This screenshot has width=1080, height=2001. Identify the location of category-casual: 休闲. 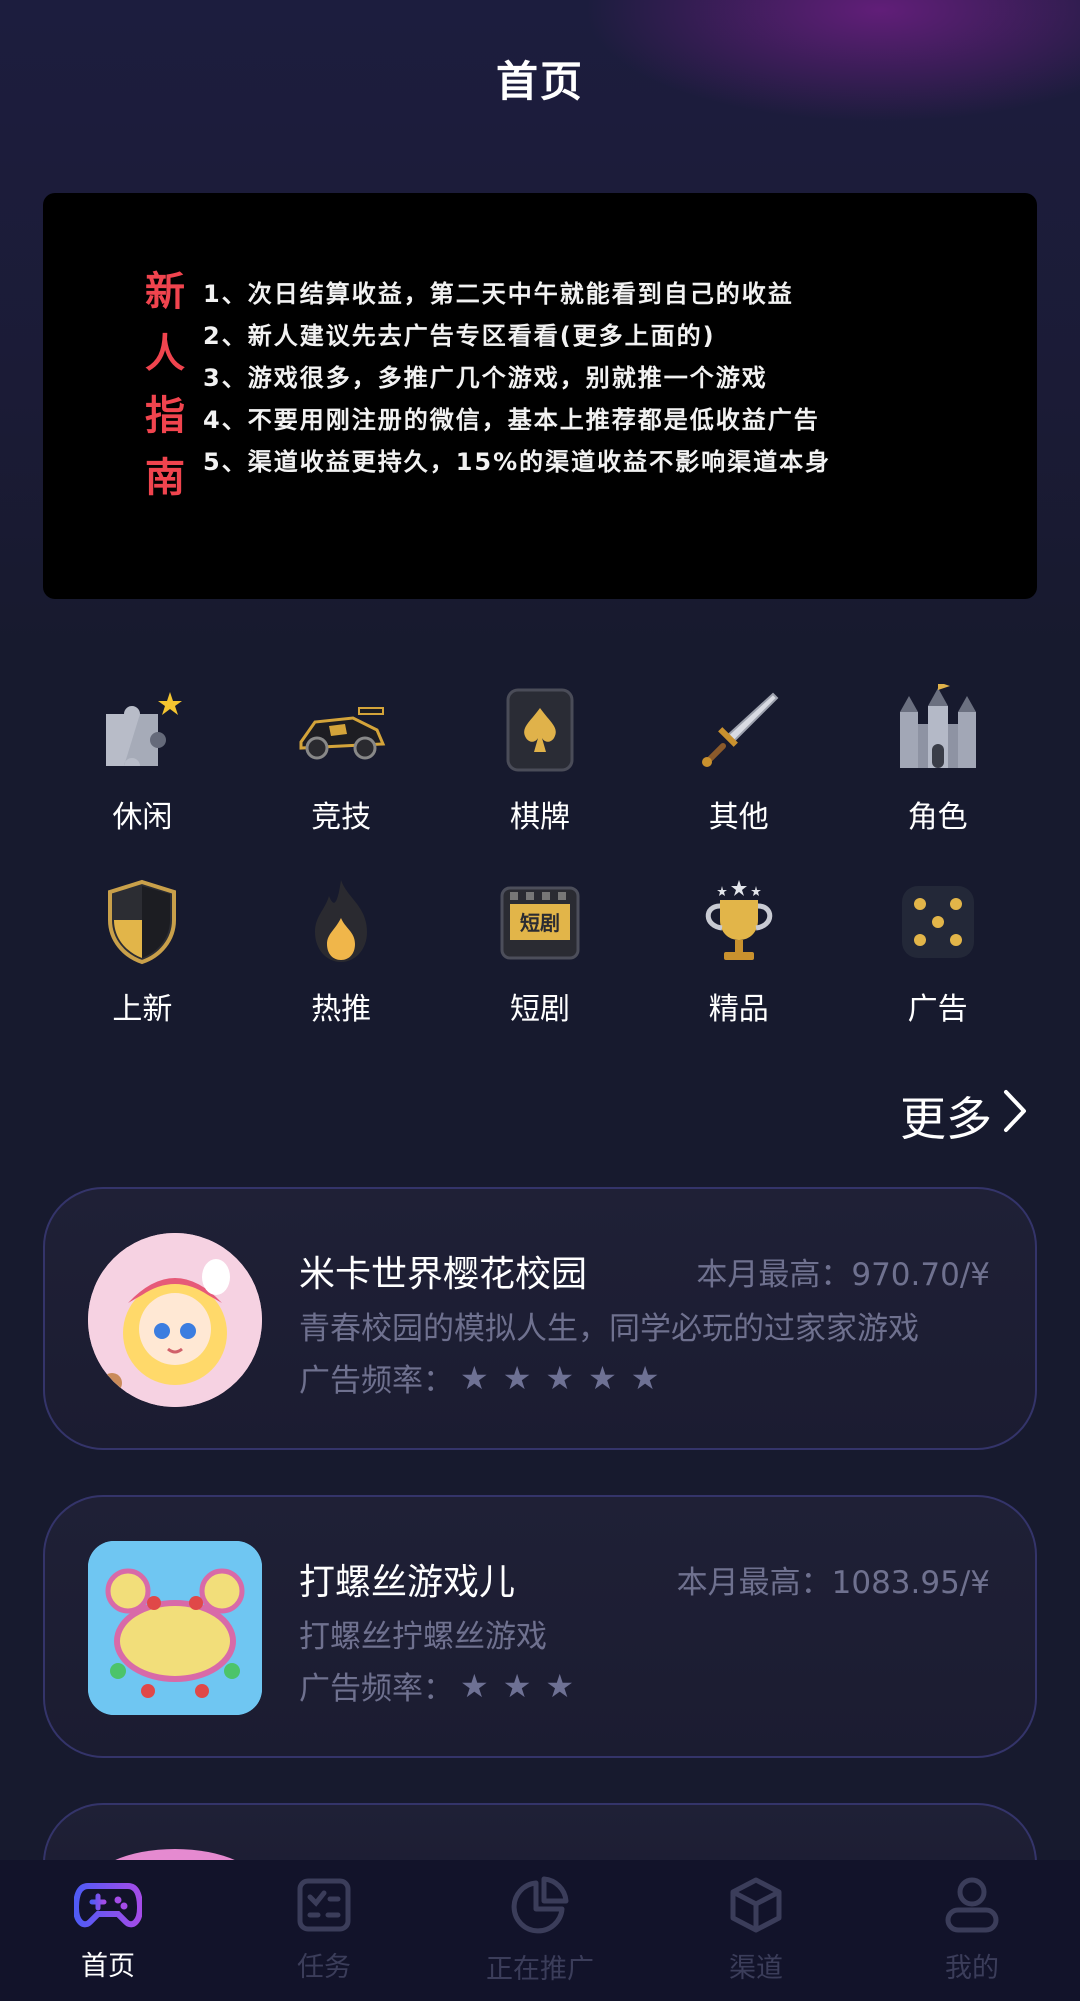
(142, 776).